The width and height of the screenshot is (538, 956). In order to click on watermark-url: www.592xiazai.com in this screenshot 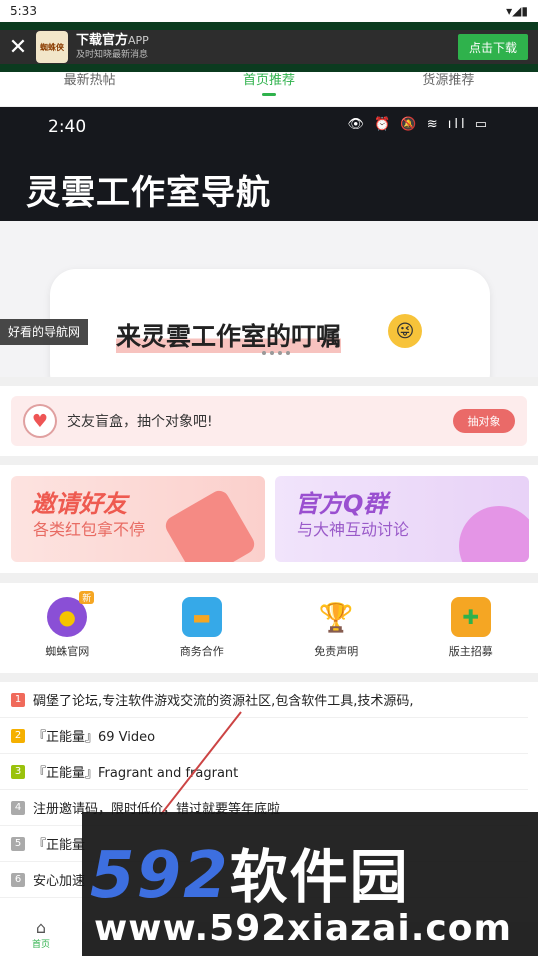, I will do `click(303, 928)`.